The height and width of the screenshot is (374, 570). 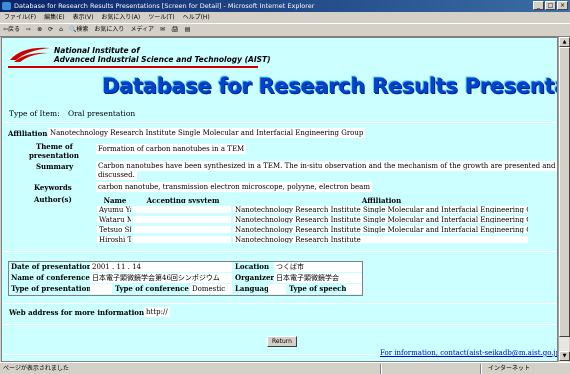 I want to click on authors-header-name: Name, so click(x=114, y=199).